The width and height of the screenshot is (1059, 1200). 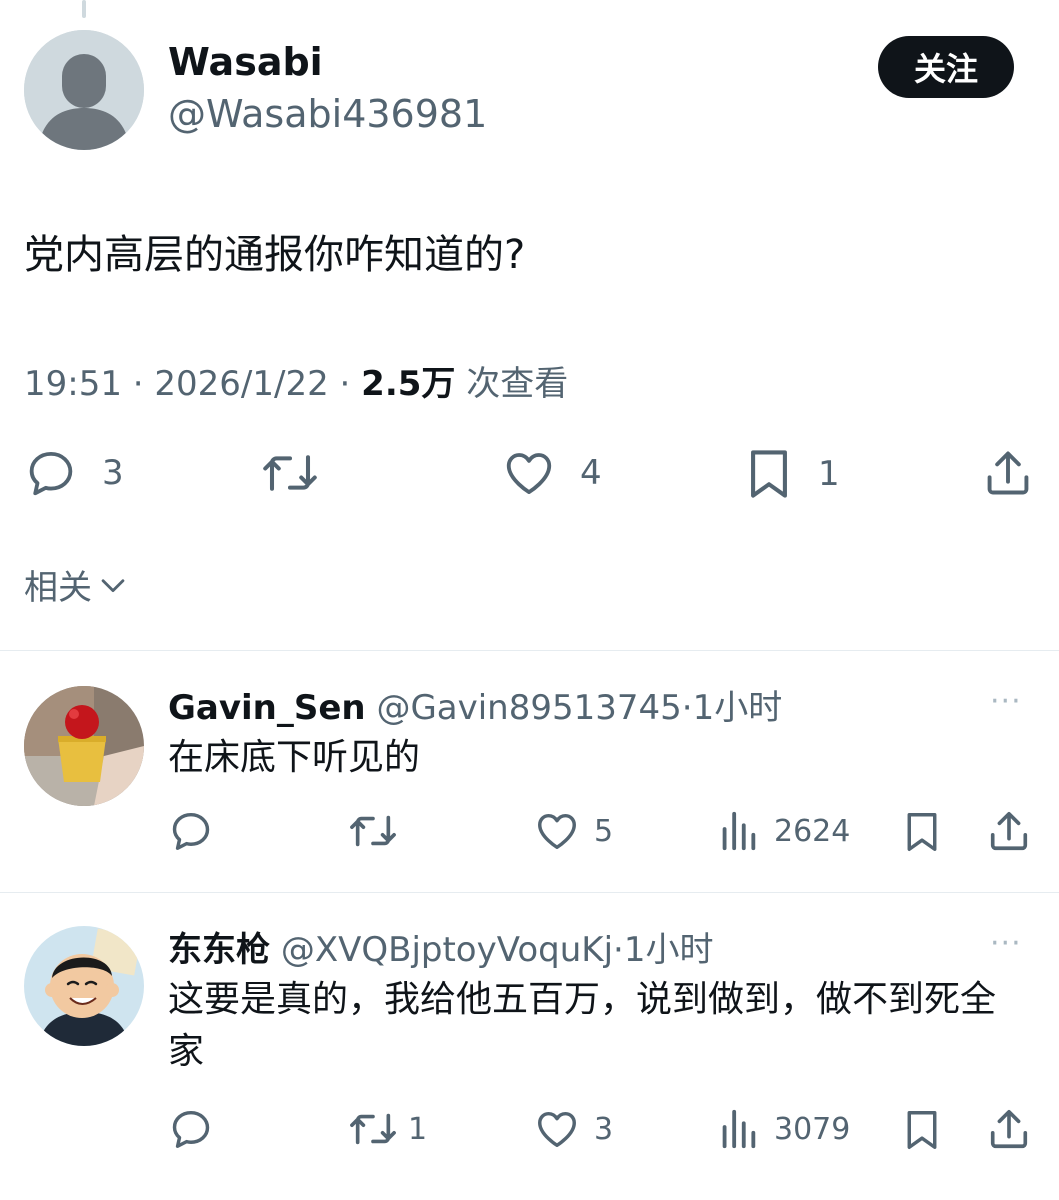 What do you see at coordinates (946, 67) in the screenshot?
I see `follow-button: 关注` at bounding box center [946, 67].